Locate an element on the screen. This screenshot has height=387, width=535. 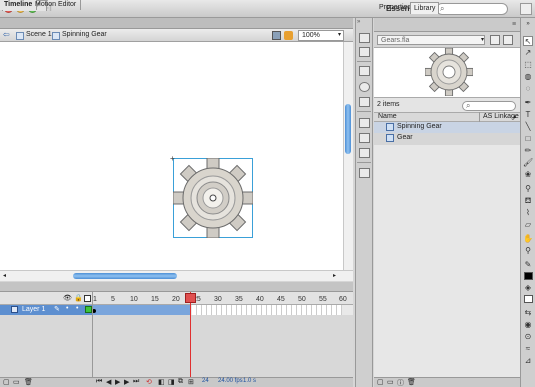
line-tool-icon: ╲ is located at coordinates (528, 127).